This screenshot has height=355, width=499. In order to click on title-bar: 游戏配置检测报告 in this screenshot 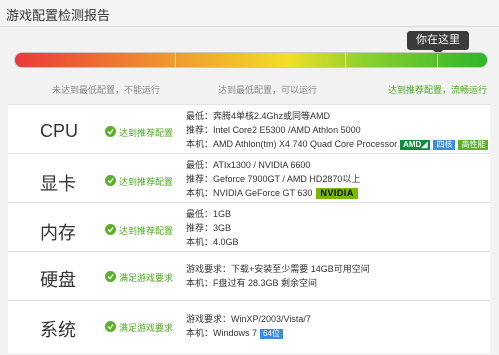, I will do `click(249, 13)`.